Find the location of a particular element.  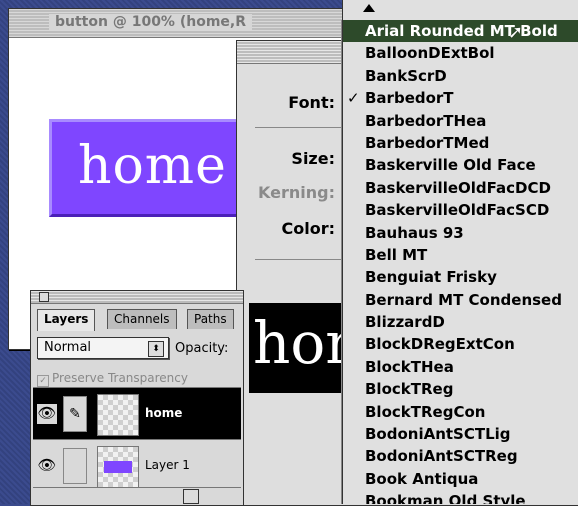

font-menu-item: BlizzardD is located at coordinates (460, 322).